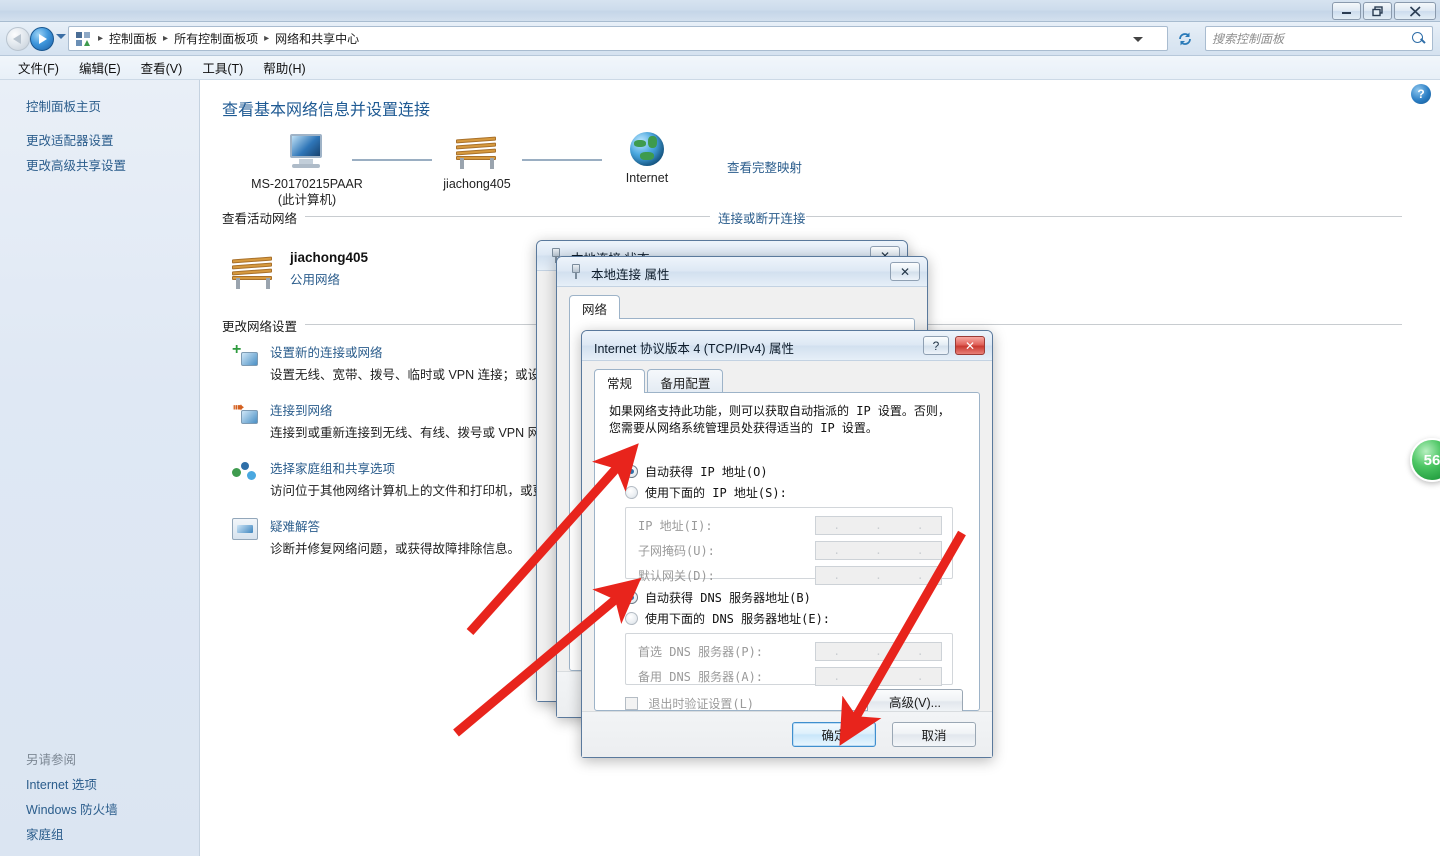 The width and height of the screenshot is (1440, 856). What do you see at coordinates (245, 355) in the screenshot?
I see `new-connection-icon: +` at bounding box center [245, 355].